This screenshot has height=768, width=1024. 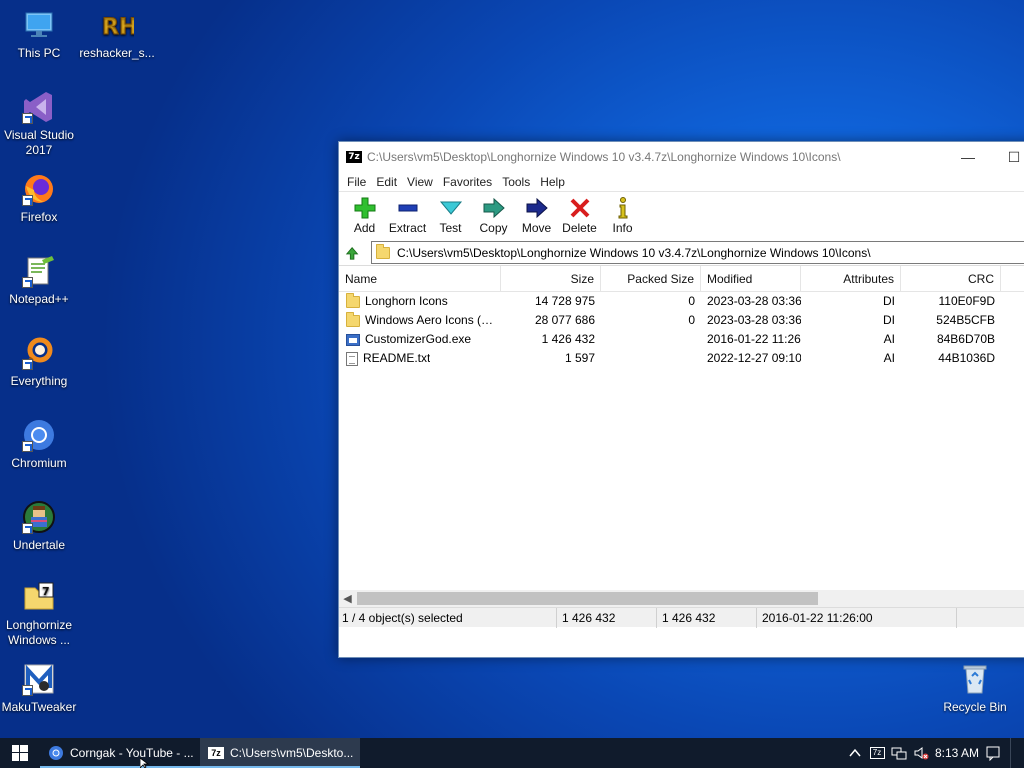 I want to click on file-size: 1 597, so click(x=579, y=358).